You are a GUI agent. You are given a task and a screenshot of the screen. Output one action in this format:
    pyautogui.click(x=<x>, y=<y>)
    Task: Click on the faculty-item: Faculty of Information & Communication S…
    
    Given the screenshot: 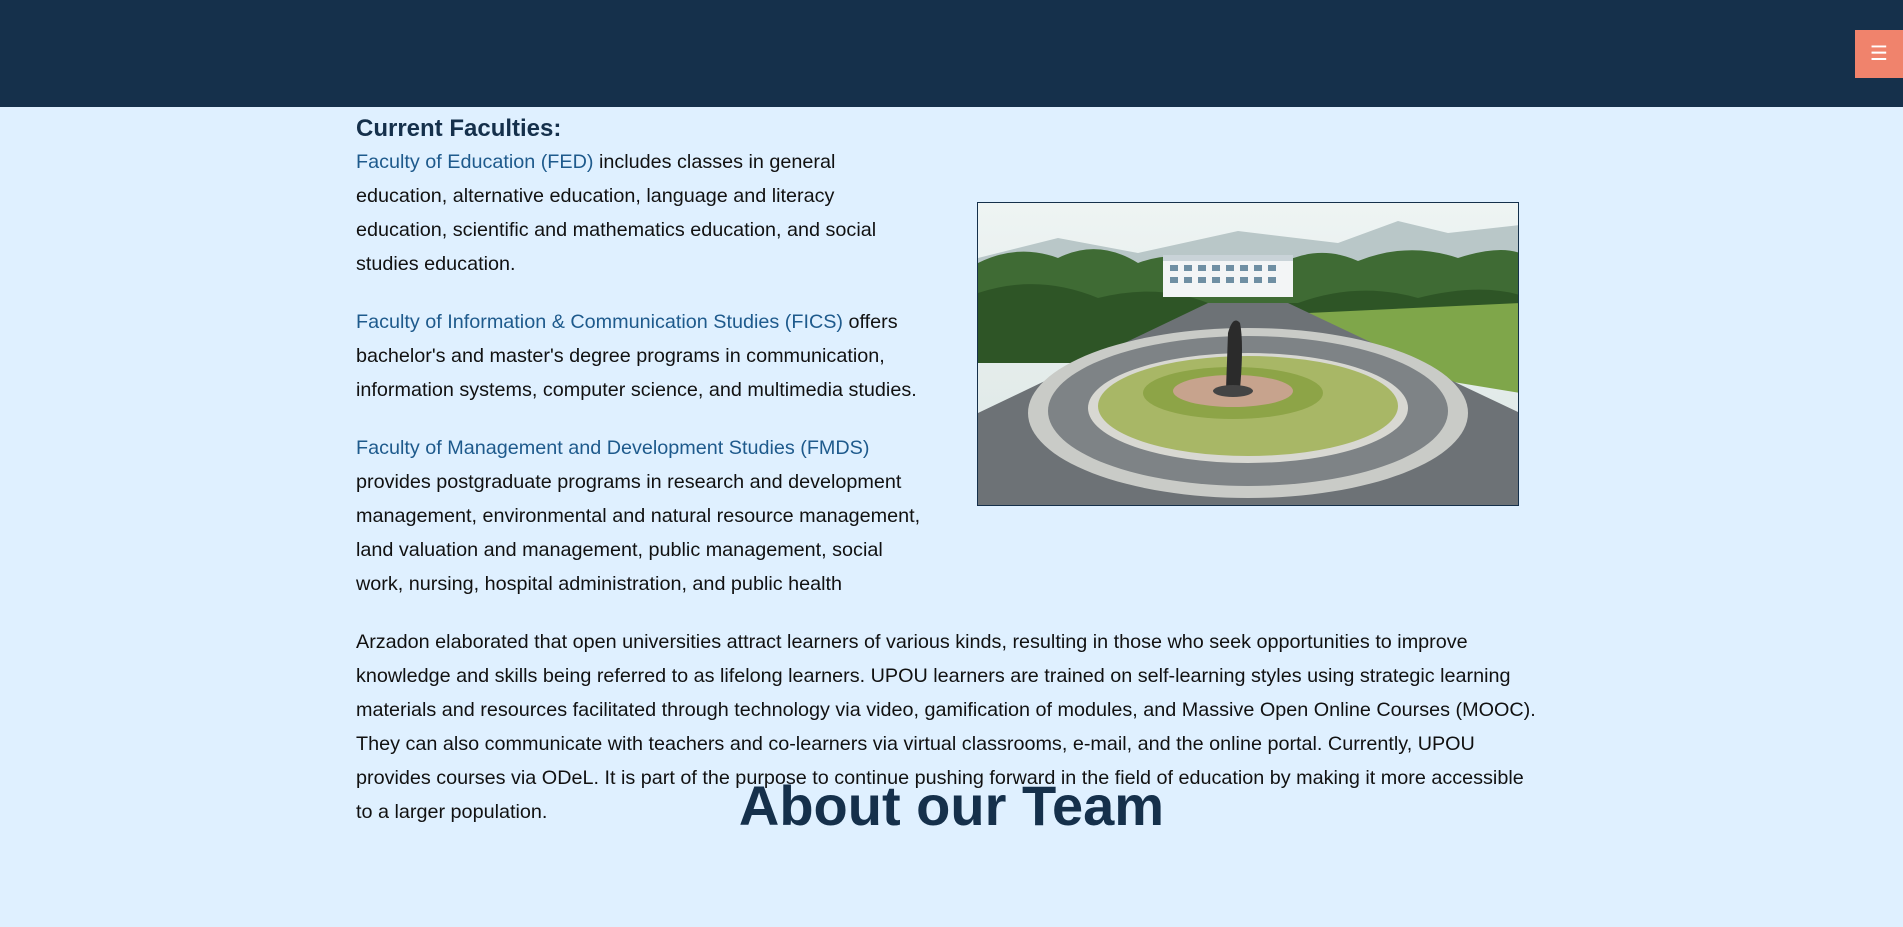 What is the action you would take?
    pyautogui.click(x=643, y=356)
    